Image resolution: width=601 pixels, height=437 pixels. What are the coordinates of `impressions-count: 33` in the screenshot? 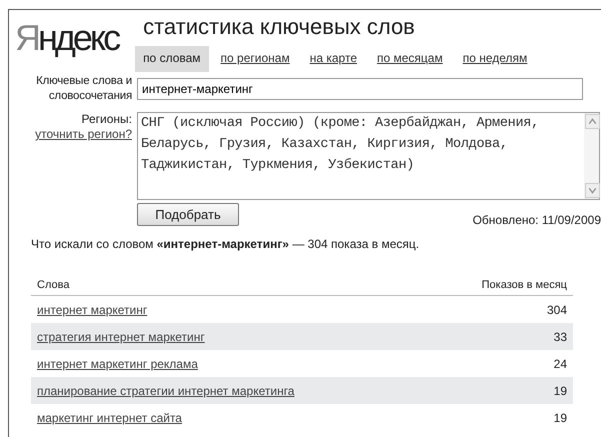 It's located at (560, 337).